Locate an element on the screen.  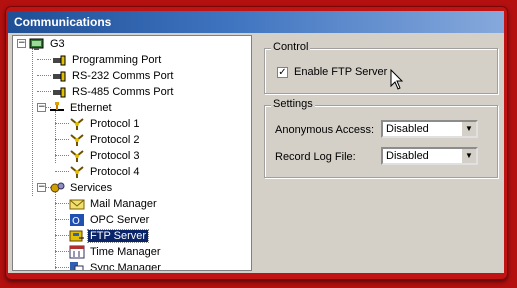
svg-text: O is located at coordinates (76, 221).